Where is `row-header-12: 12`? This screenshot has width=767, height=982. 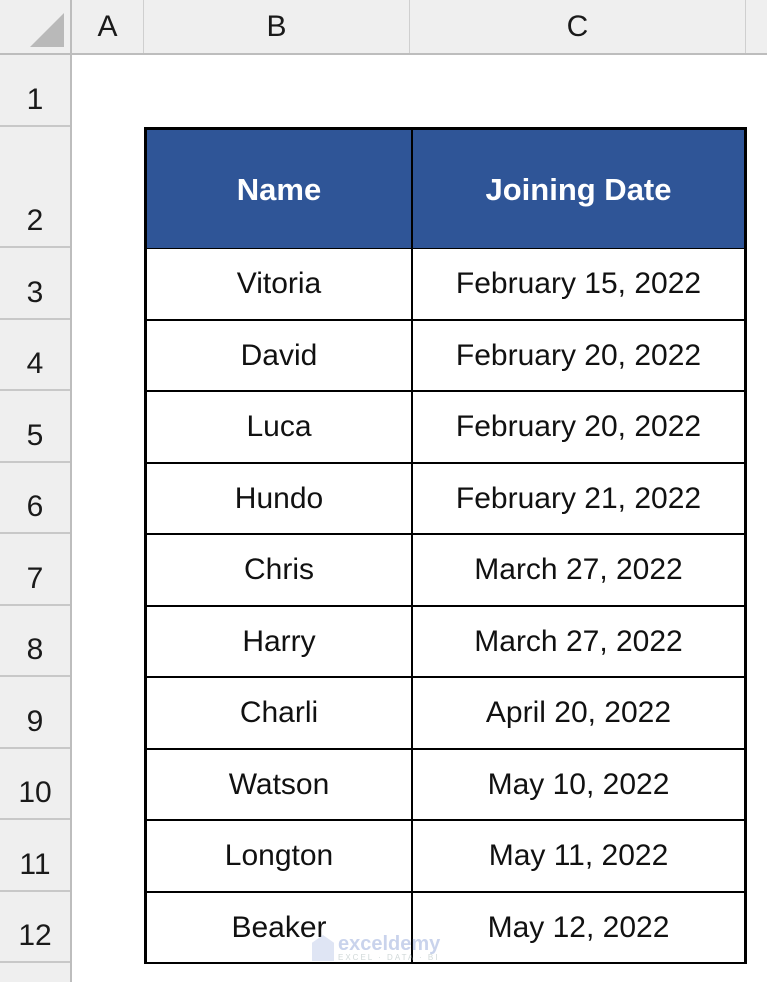
row-header-12: 12 is located at coordinates (35, 927).